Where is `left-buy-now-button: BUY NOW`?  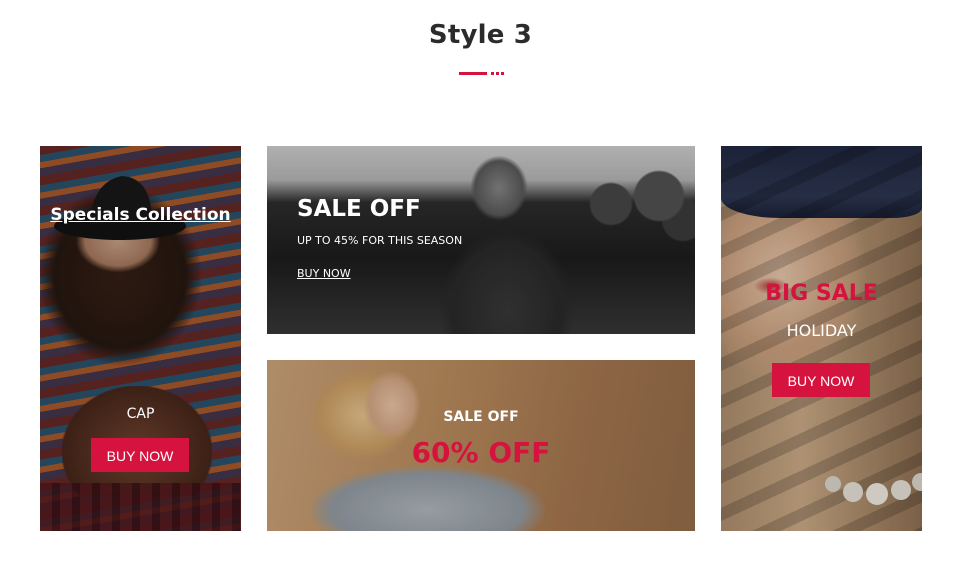
left-buy-now-button: BUY NOW is located at coordinates (140, 455).